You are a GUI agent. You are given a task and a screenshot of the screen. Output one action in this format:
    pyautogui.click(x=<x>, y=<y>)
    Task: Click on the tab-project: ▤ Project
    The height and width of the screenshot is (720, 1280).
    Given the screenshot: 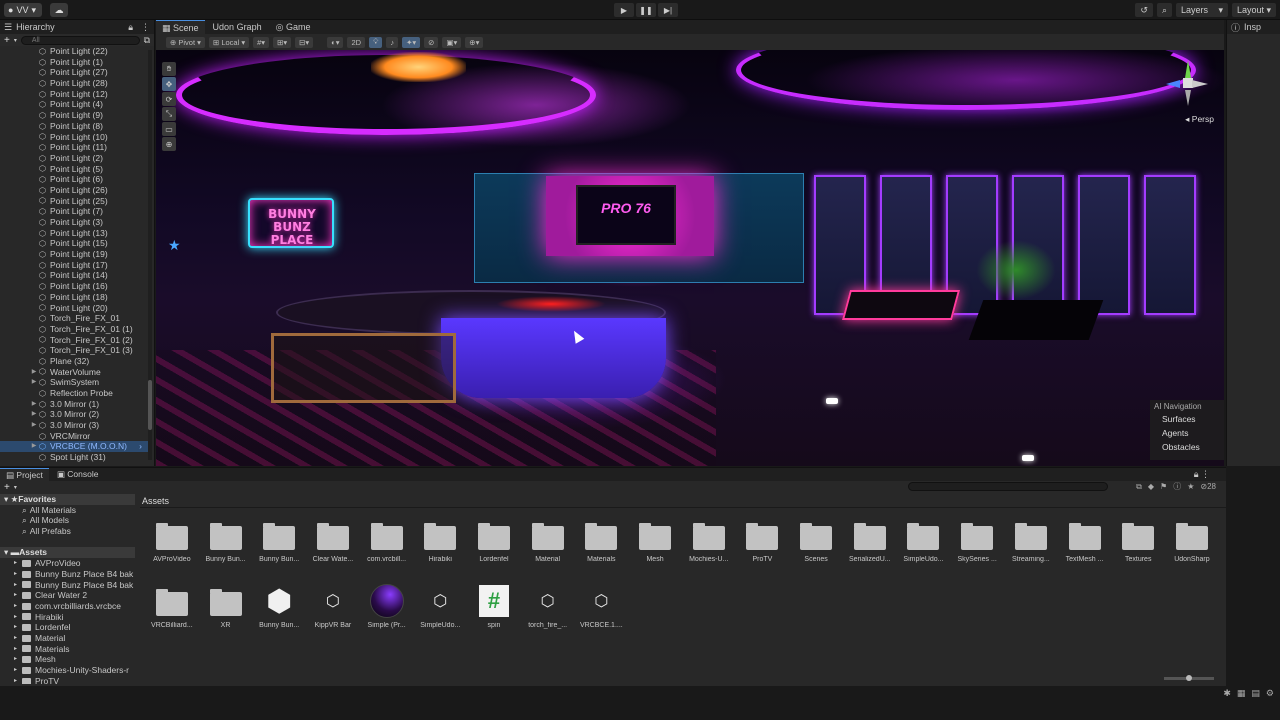 What is the action you would take?
    pyautogui.click(x=24, y=474)
    